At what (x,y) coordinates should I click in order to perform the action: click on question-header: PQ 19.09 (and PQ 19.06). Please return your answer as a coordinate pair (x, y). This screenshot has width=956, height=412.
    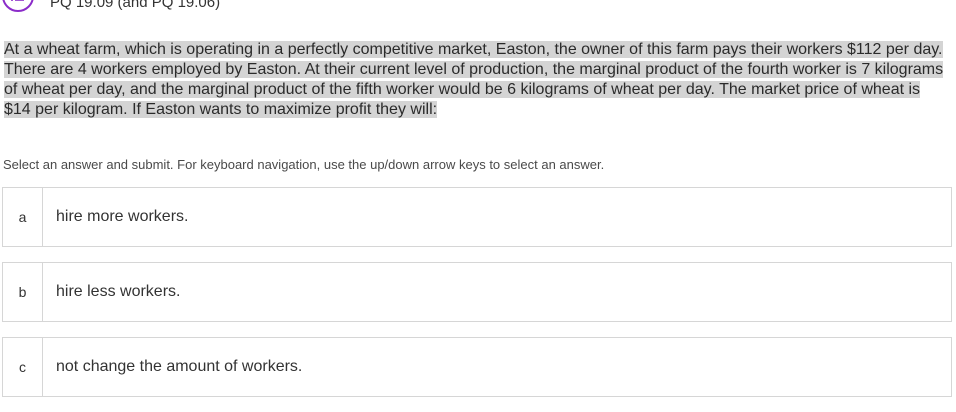
    Looking at the image, I should click on (110, 7).